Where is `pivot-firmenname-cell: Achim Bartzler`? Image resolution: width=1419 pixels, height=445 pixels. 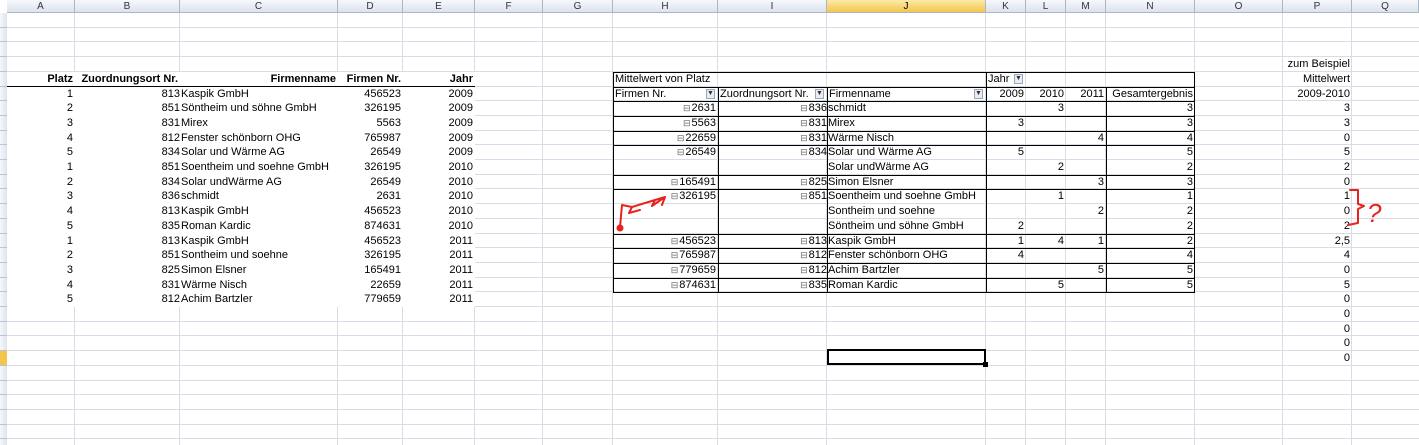
pivot-firmenname-cell: Achim Bartzler is located at coordinates (864, 270).